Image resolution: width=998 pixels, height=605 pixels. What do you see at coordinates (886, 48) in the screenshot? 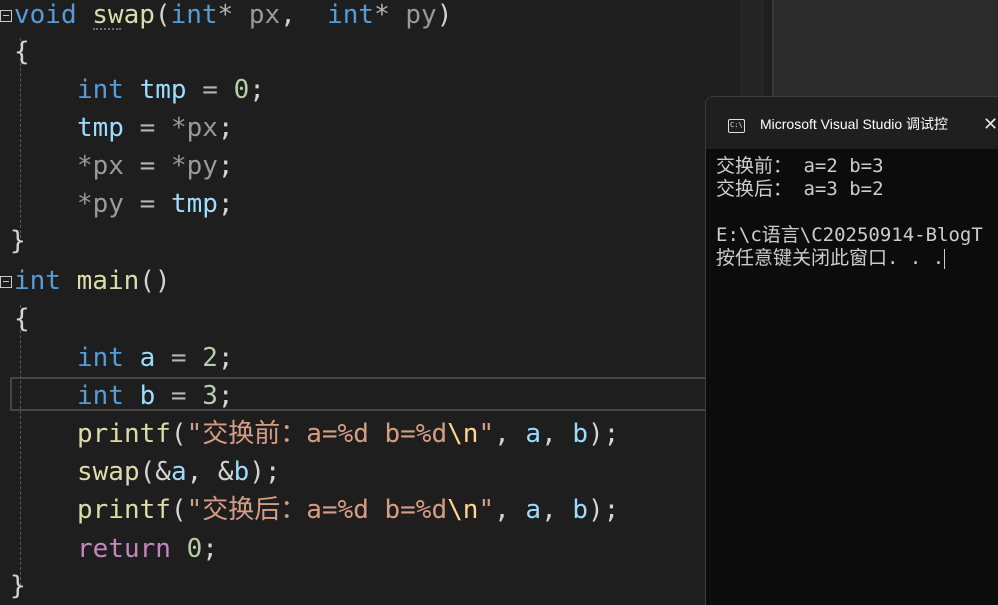
I see `side-panel` at bounding box center [886, 48].